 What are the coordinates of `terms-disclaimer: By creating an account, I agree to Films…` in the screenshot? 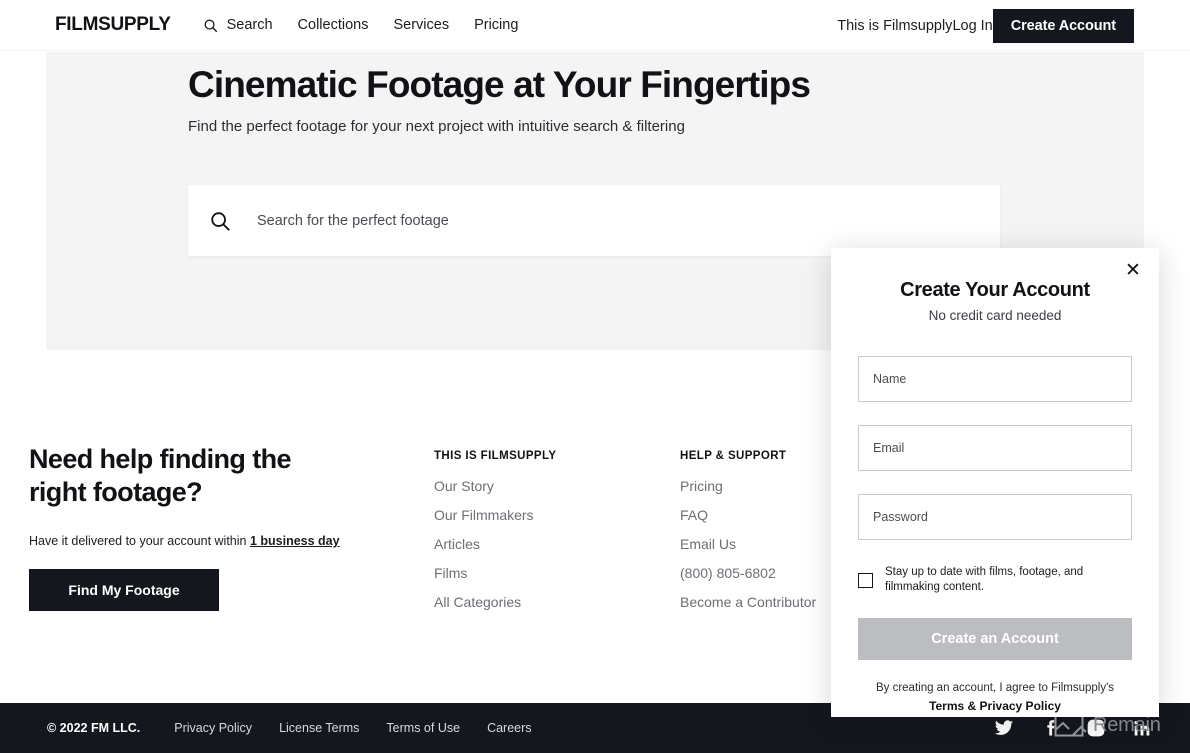 It's located at (995, 697).